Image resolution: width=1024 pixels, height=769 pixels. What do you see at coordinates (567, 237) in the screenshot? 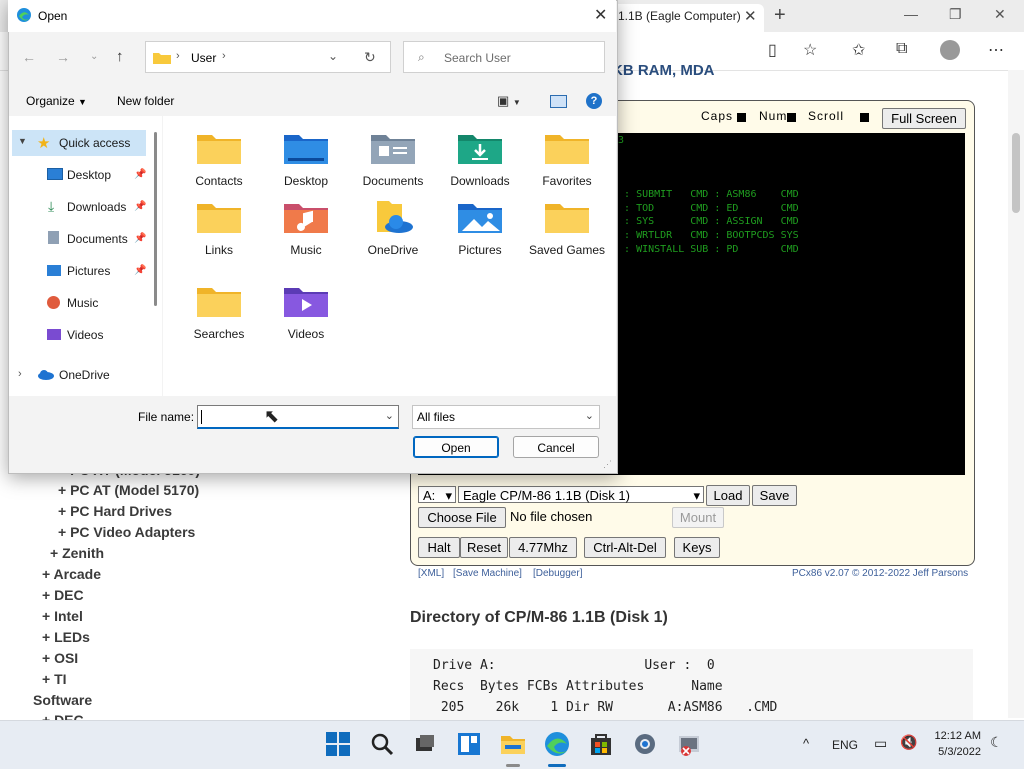
I see `folder-item: Saved Games` at bounding box center [567, 237].